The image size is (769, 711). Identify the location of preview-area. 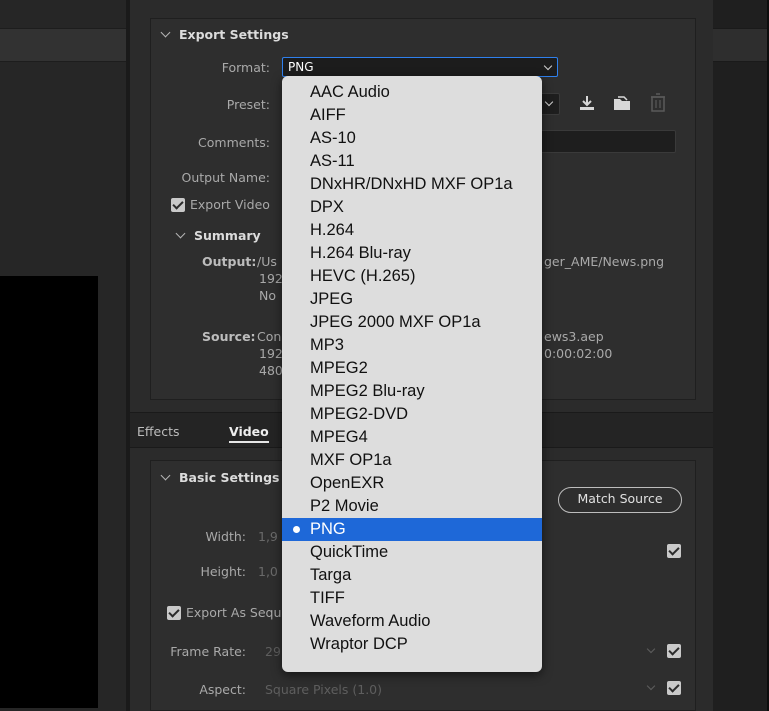
(49, 492).